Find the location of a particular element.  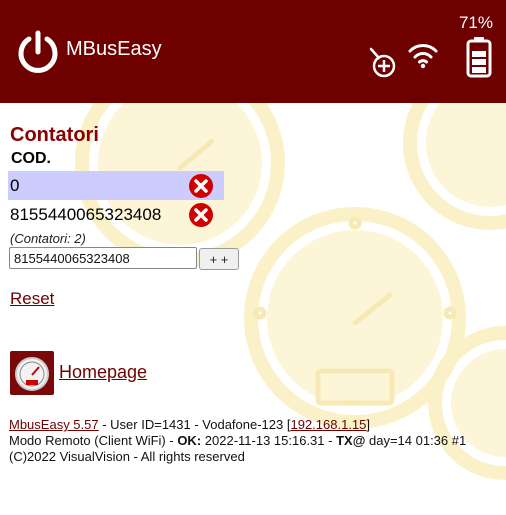

user-info: - User ID=1431 - Vodafone-123 [ is located at coordinates (194, 424).